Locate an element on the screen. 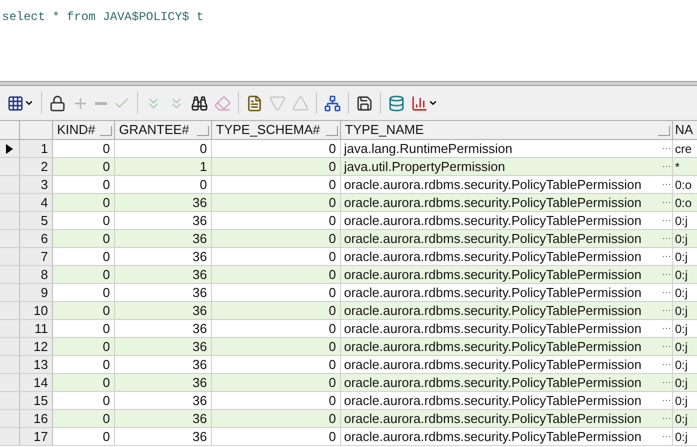 The height and width of the screenshot is (447, 697). row-number: 4 is located at coordinates (36, 202).